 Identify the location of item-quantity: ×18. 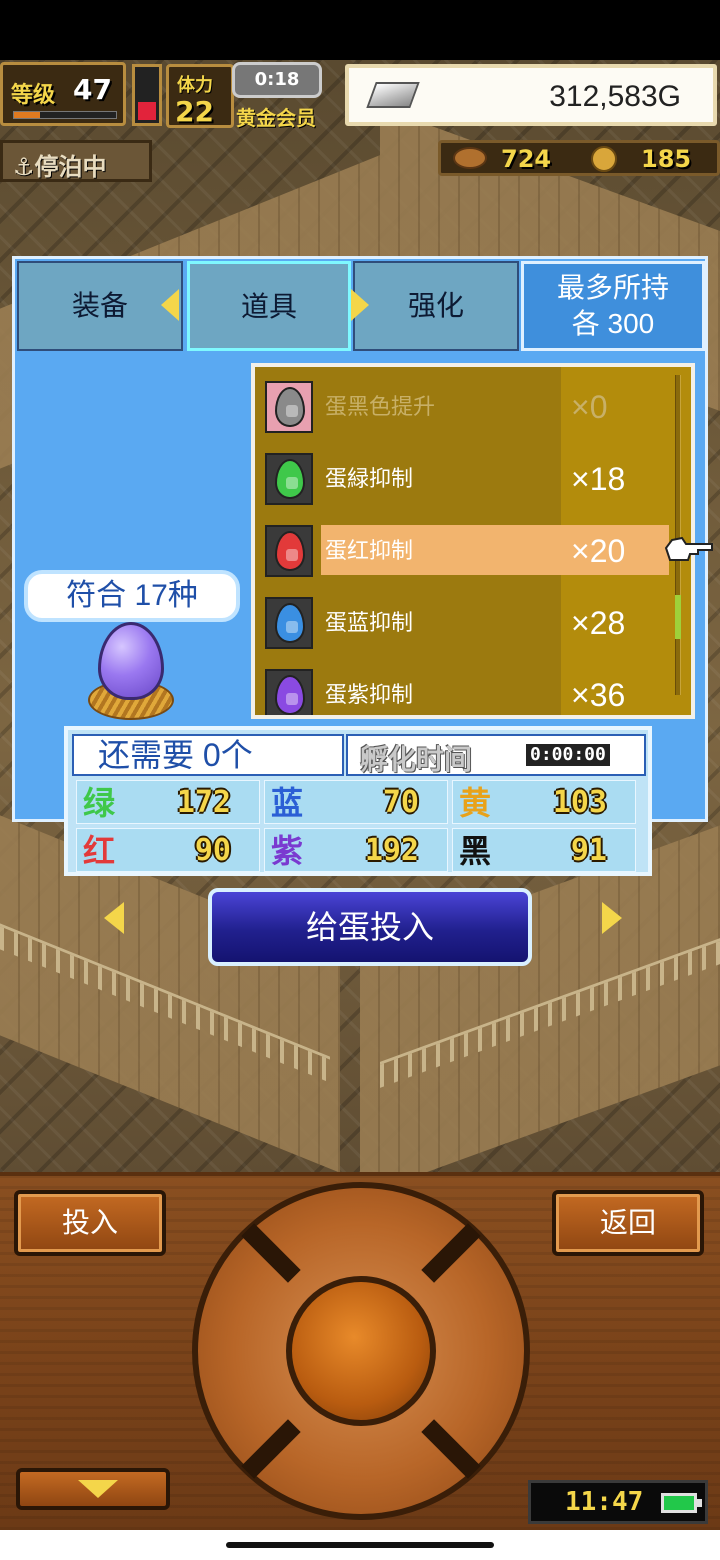
(598, 479).